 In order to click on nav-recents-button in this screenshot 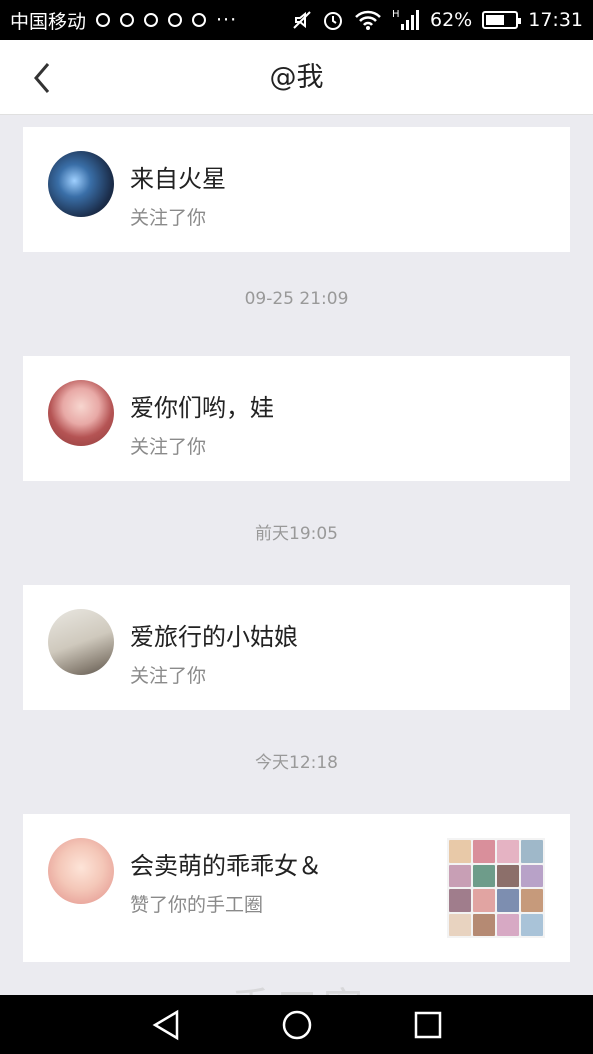, I will do `click(428, 1025)`.